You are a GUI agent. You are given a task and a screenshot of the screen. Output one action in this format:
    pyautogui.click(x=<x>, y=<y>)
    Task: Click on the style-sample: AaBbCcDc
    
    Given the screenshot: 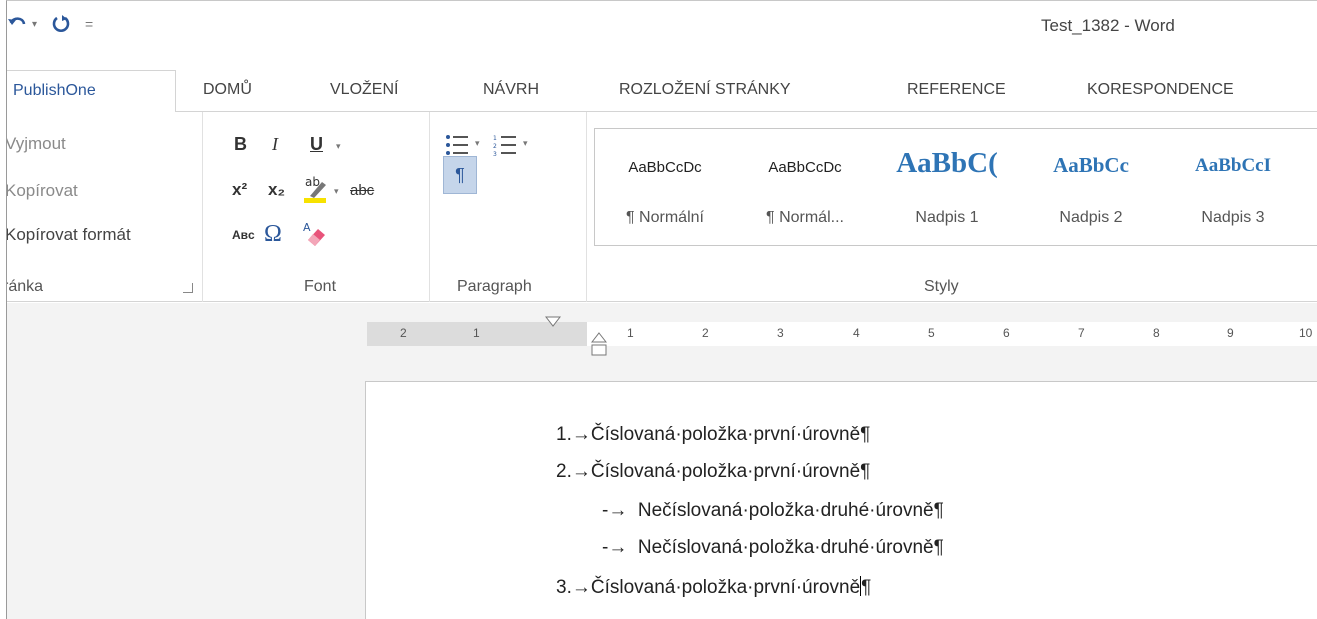 What is the action you would take?
    pyautogui.click(x=805, y=167)
    